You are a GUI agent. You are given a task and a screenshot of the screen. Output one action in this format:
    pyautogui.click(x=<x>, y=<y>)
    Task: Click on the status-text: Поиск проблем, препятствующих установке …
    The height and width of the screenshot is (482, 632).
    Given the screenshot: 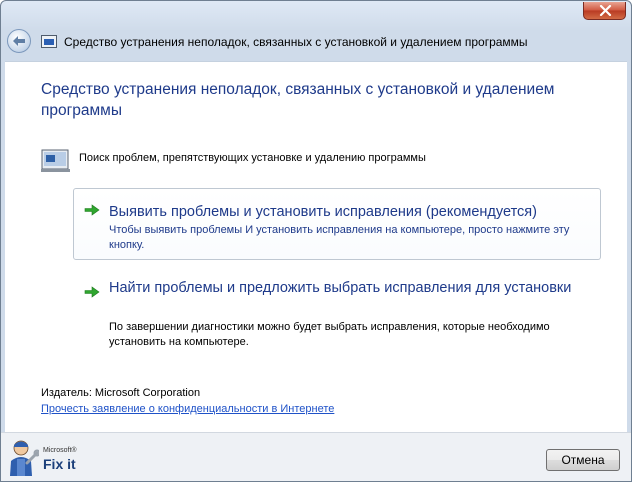 What is the action you would take?
    pyautogui.click(x=252, y=158)
    